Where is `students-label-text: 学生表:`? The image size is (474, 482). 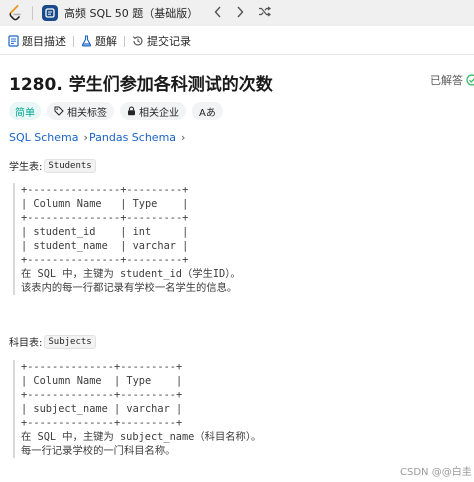
students-label-text: 学生表: is located at coordinates (26, 167).